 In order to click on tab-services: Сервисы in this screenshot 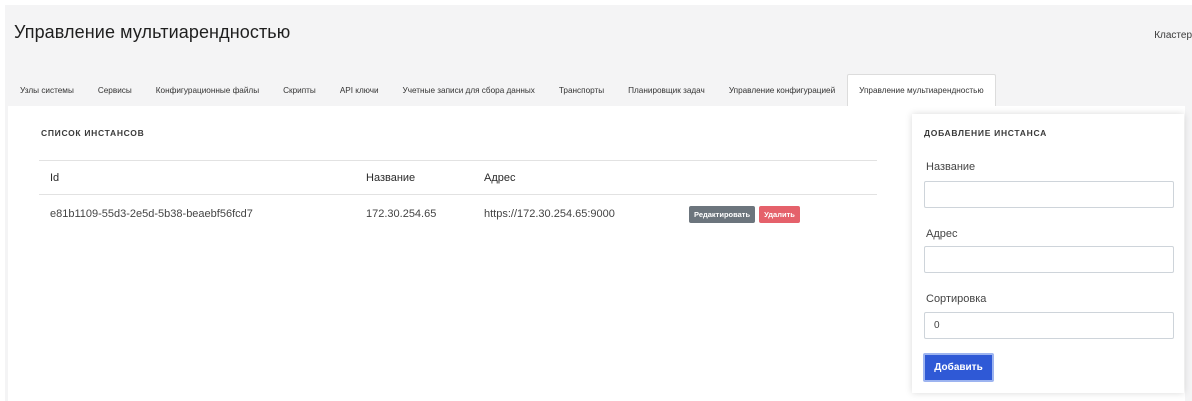, I will do `click(115, 90)`.